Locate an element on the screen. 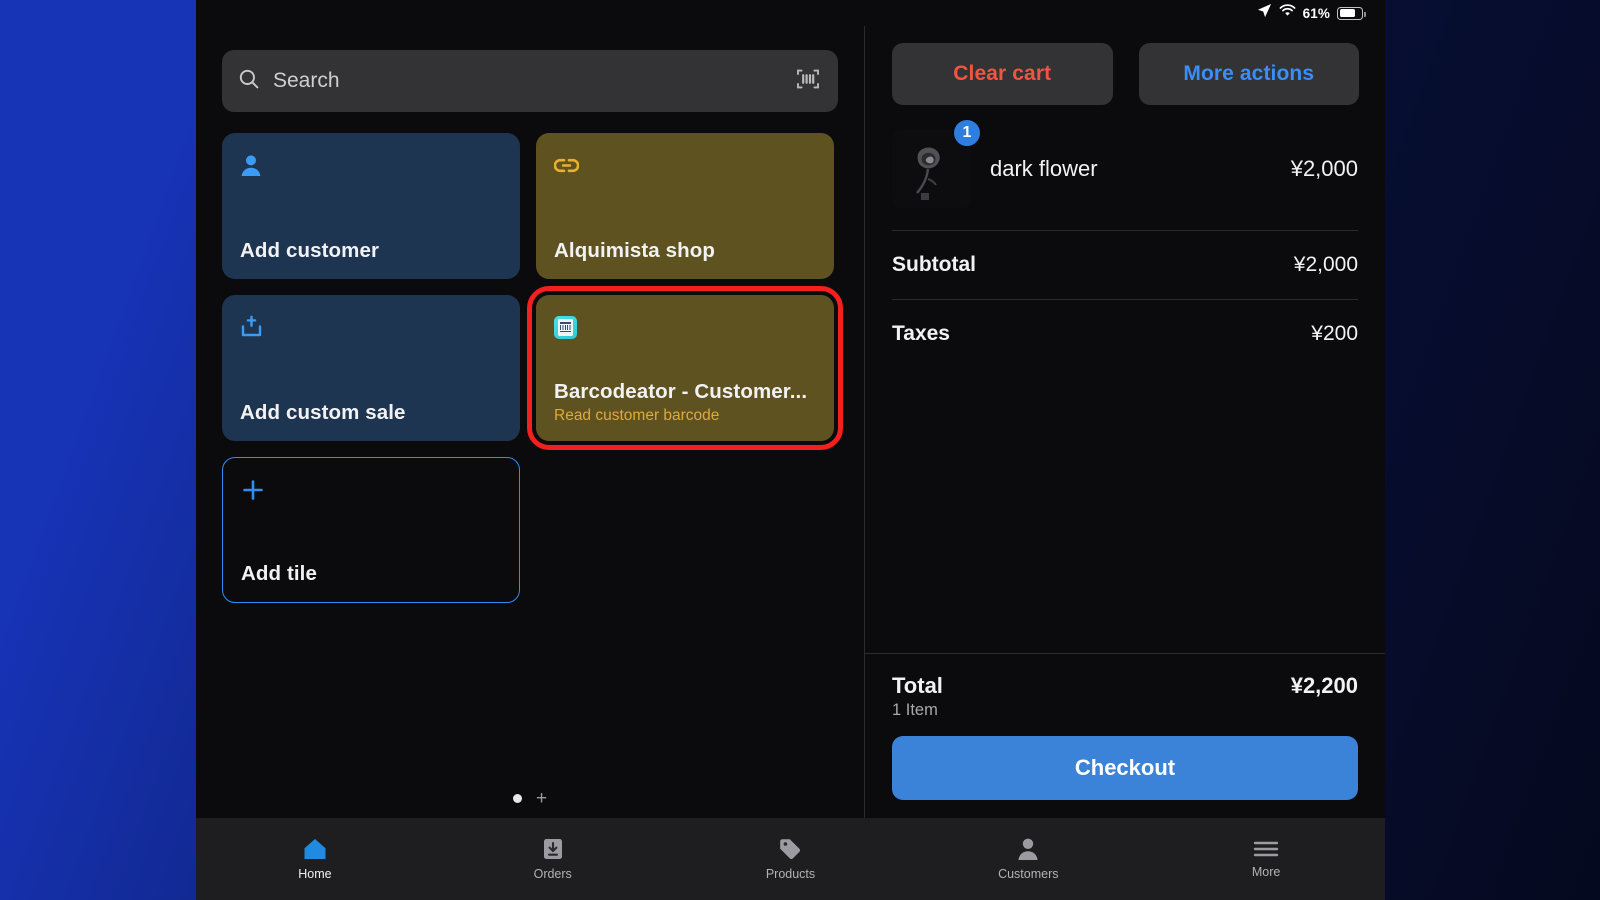 The image size is (1600, 900). orders-icon is located at coordinates (553, 849).